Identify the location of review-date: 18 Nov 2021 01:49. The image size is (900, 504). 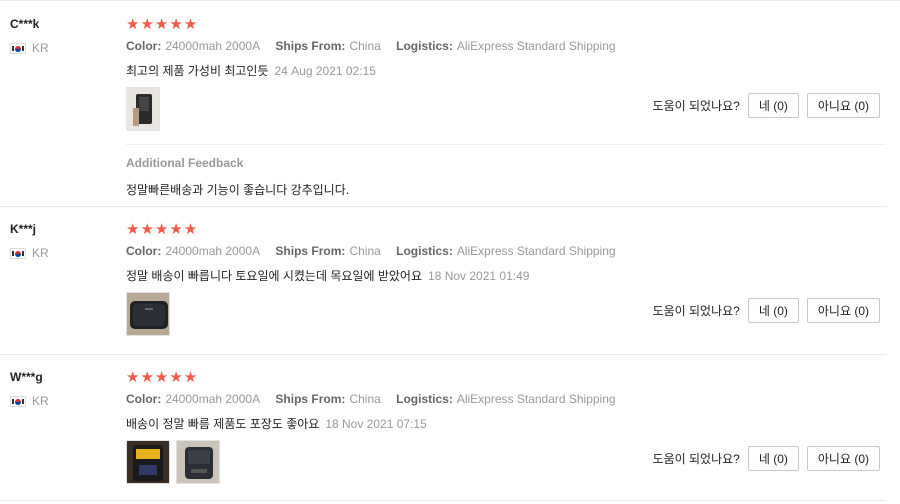
(479, 276).